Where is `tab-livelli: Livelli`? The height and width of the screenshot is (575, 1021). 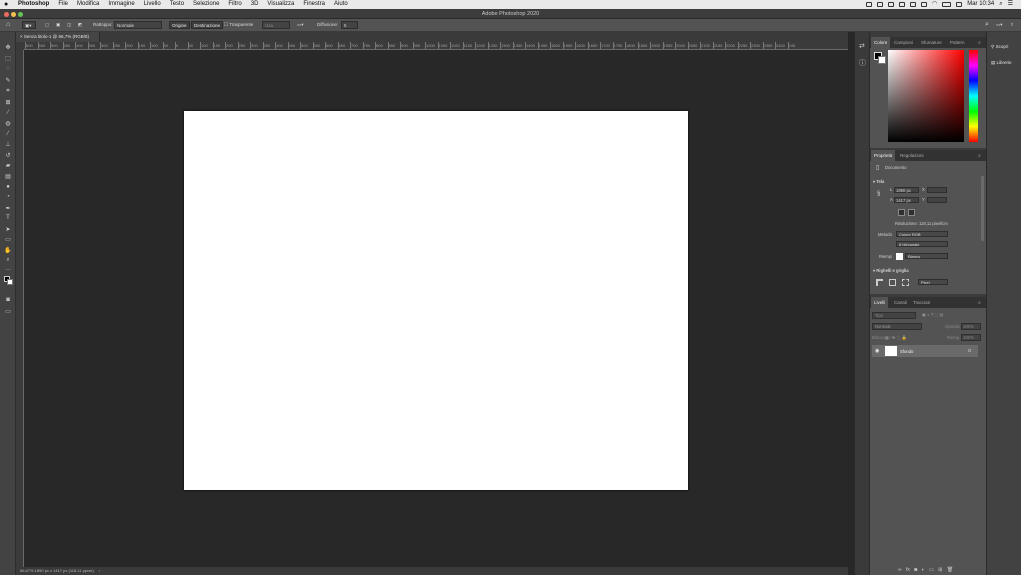
tab-livelli: Livelli is located at coordinates (880, 302).